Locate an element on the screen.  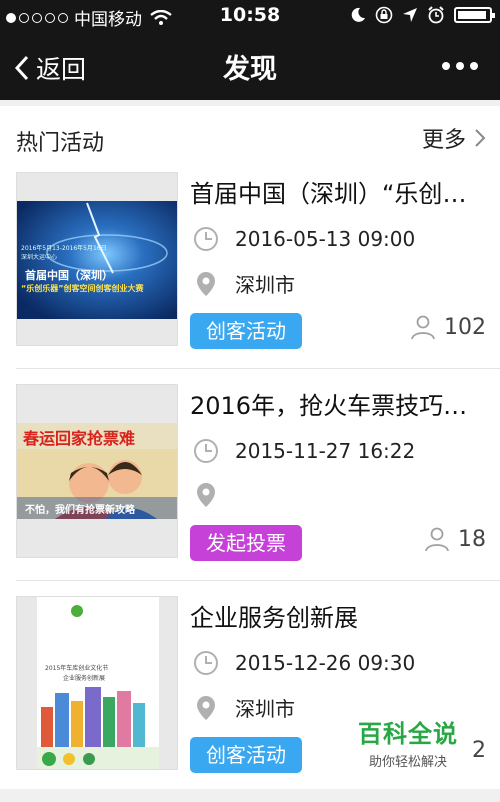
thumb-subheadline: 企业服务创新展 is located at coordinates (84, 678).